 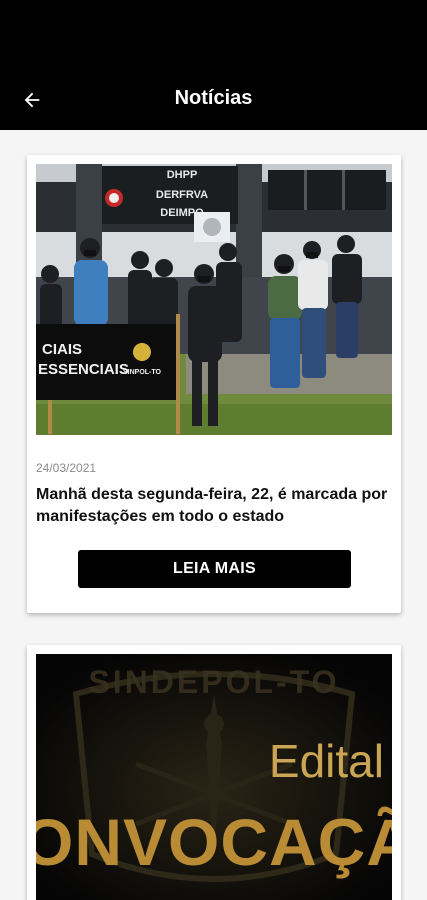 I want to click on app-bar: Notícias, so click(x=213, y=100).